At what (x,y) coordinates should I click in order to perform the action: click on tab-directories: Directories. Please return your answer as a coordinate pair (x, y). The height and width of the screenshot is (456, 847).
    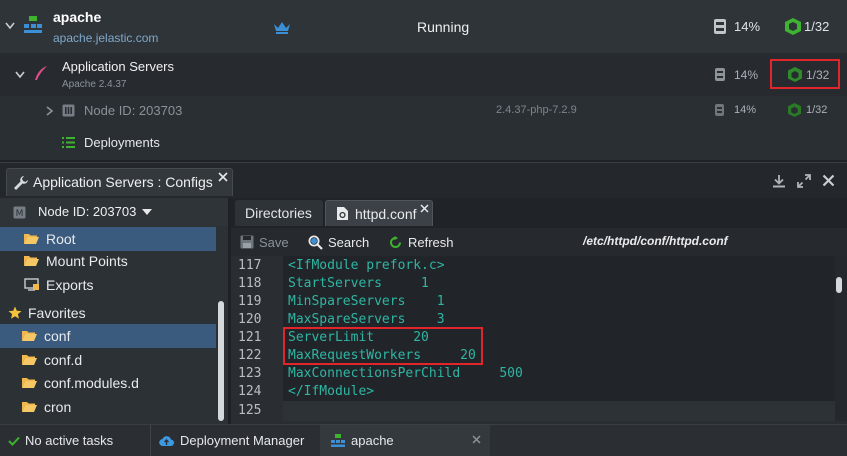
    Looking at the image, I should click on (279, 213).